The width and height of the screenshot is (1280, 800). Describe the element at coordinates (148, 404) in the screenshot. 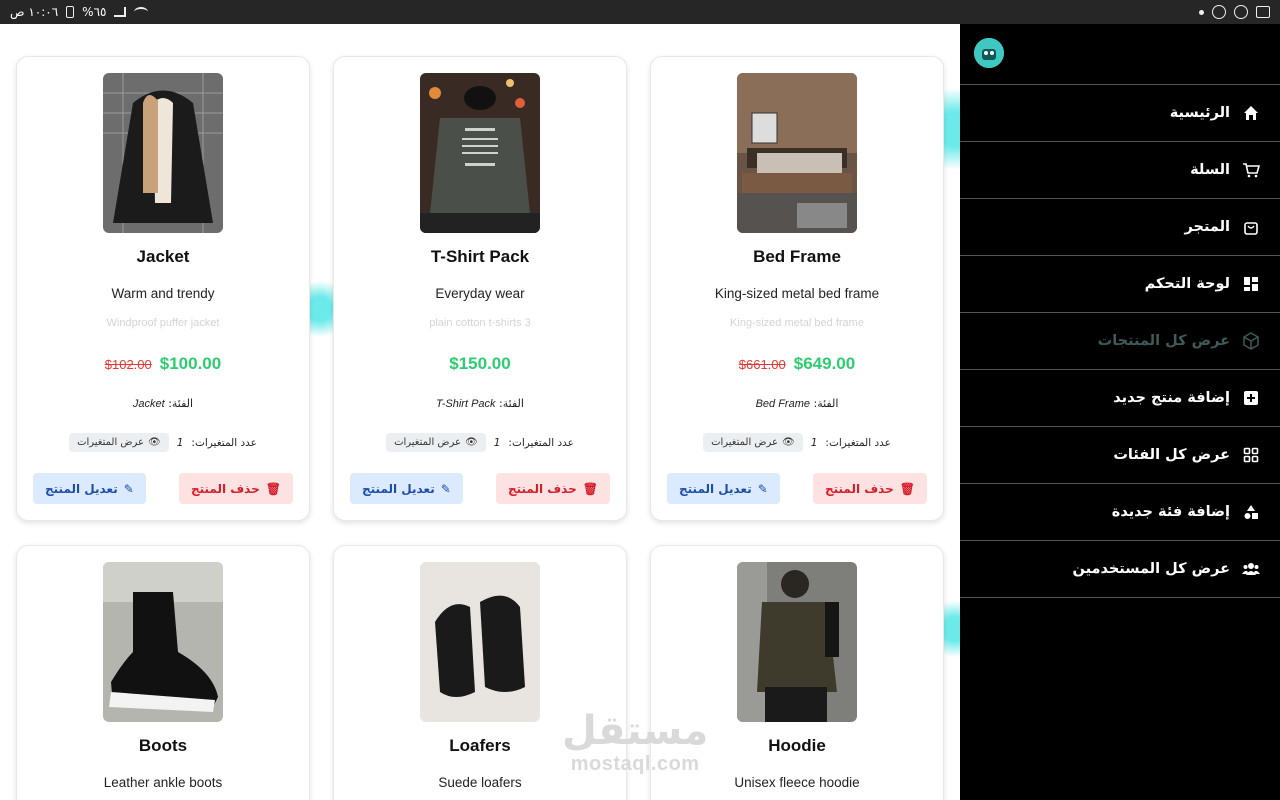

I see `category-value: Jacket` at that location.